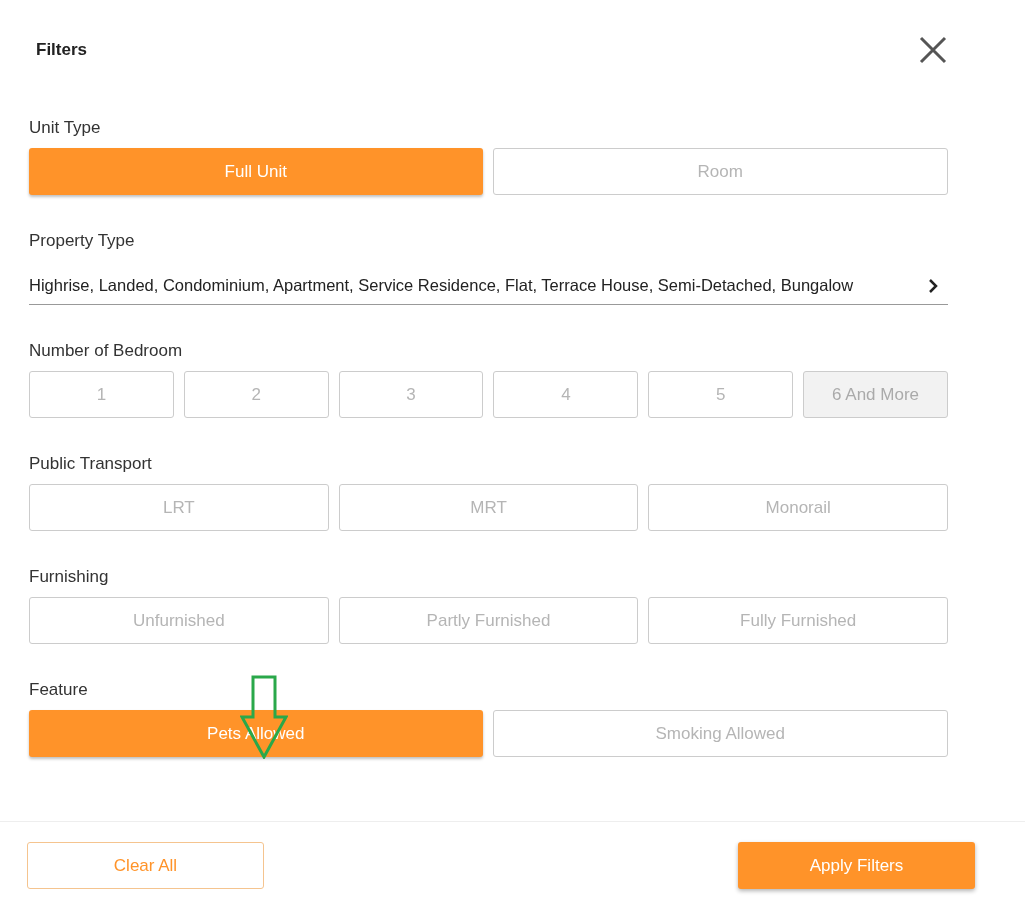 The width and height of the screenshot is (1025, 901). What do you see at coordinates (179, 620) in the screenshot?
I see `option-button: Unfurnished` at bounding box center [179, 620].